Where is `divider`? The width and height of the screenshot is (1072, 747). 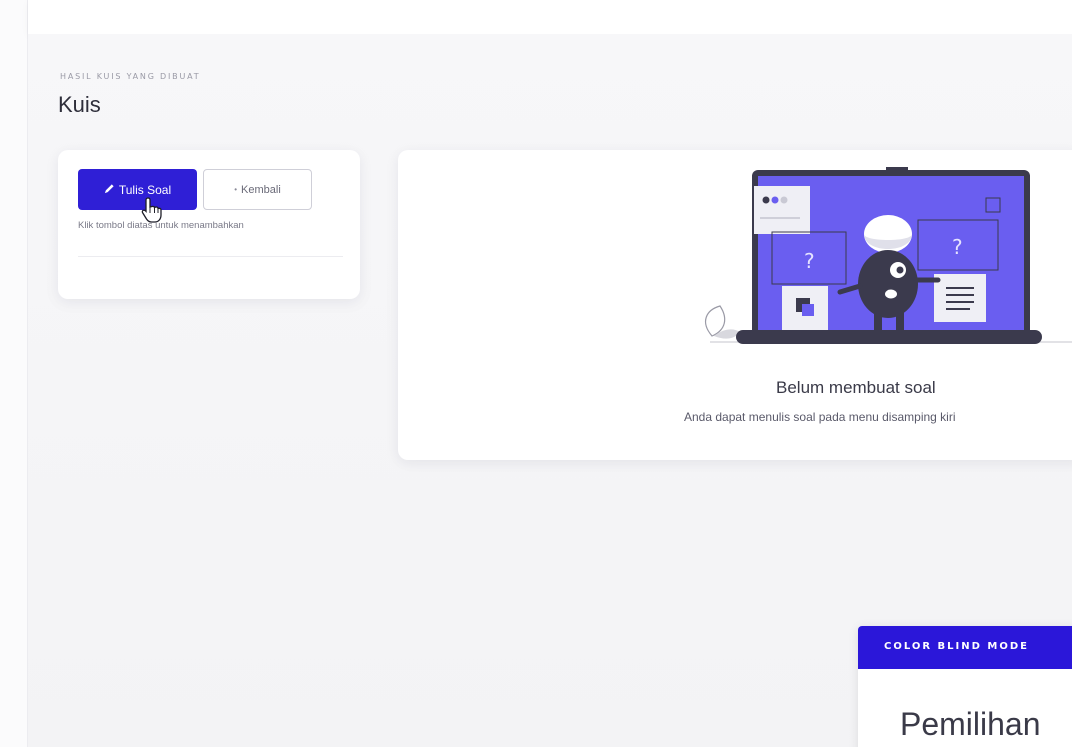 divider is located at coordinates (210, 256).